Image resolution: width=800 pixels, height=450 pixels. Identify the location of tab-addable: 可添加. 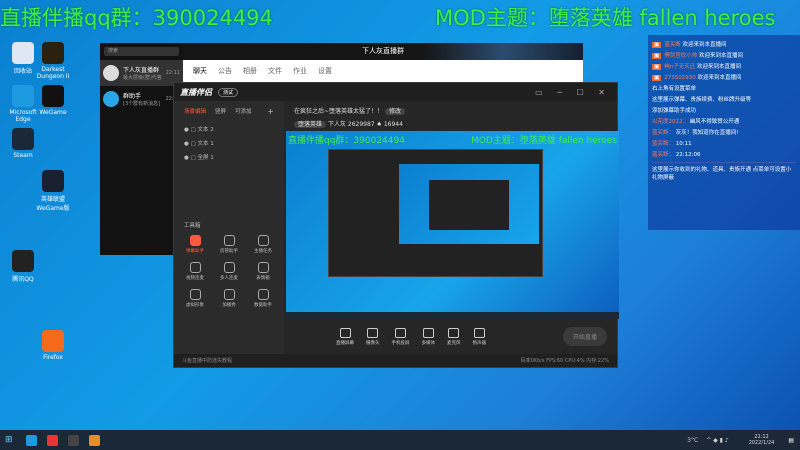
(243, 111).